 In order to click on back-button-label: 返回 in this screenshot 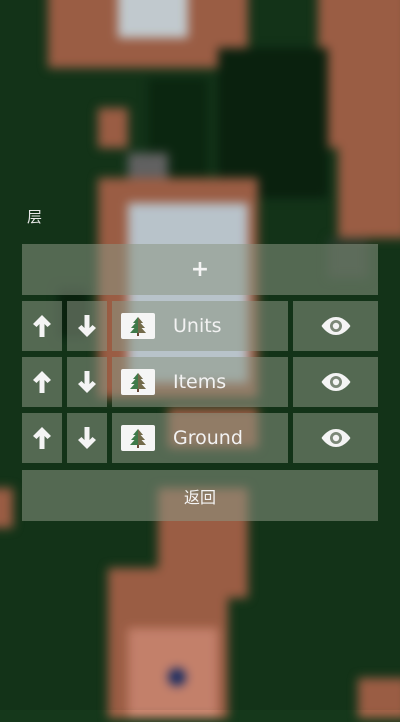, I will do `click(199, 497)`.